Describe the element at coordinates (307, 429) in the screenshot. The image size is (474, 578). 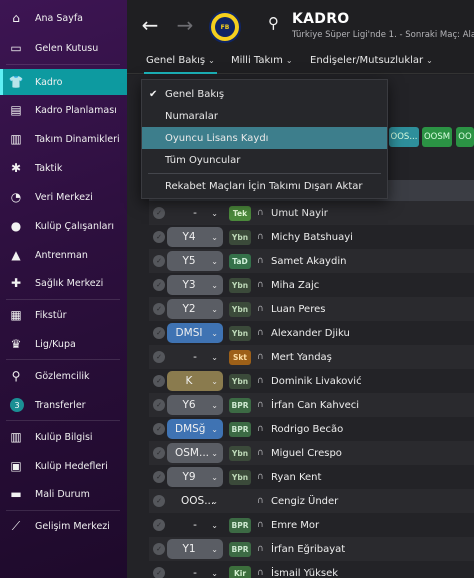
I see `player-name: Rodrigo Becão` at that location.